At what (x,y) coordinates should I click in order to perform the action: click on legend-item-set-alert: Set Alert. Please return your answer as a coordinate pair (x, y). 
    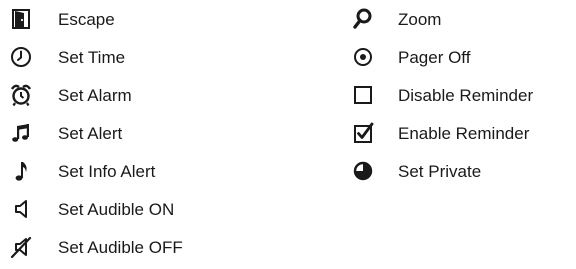
    Looking at the image, I should click on (95, 133).